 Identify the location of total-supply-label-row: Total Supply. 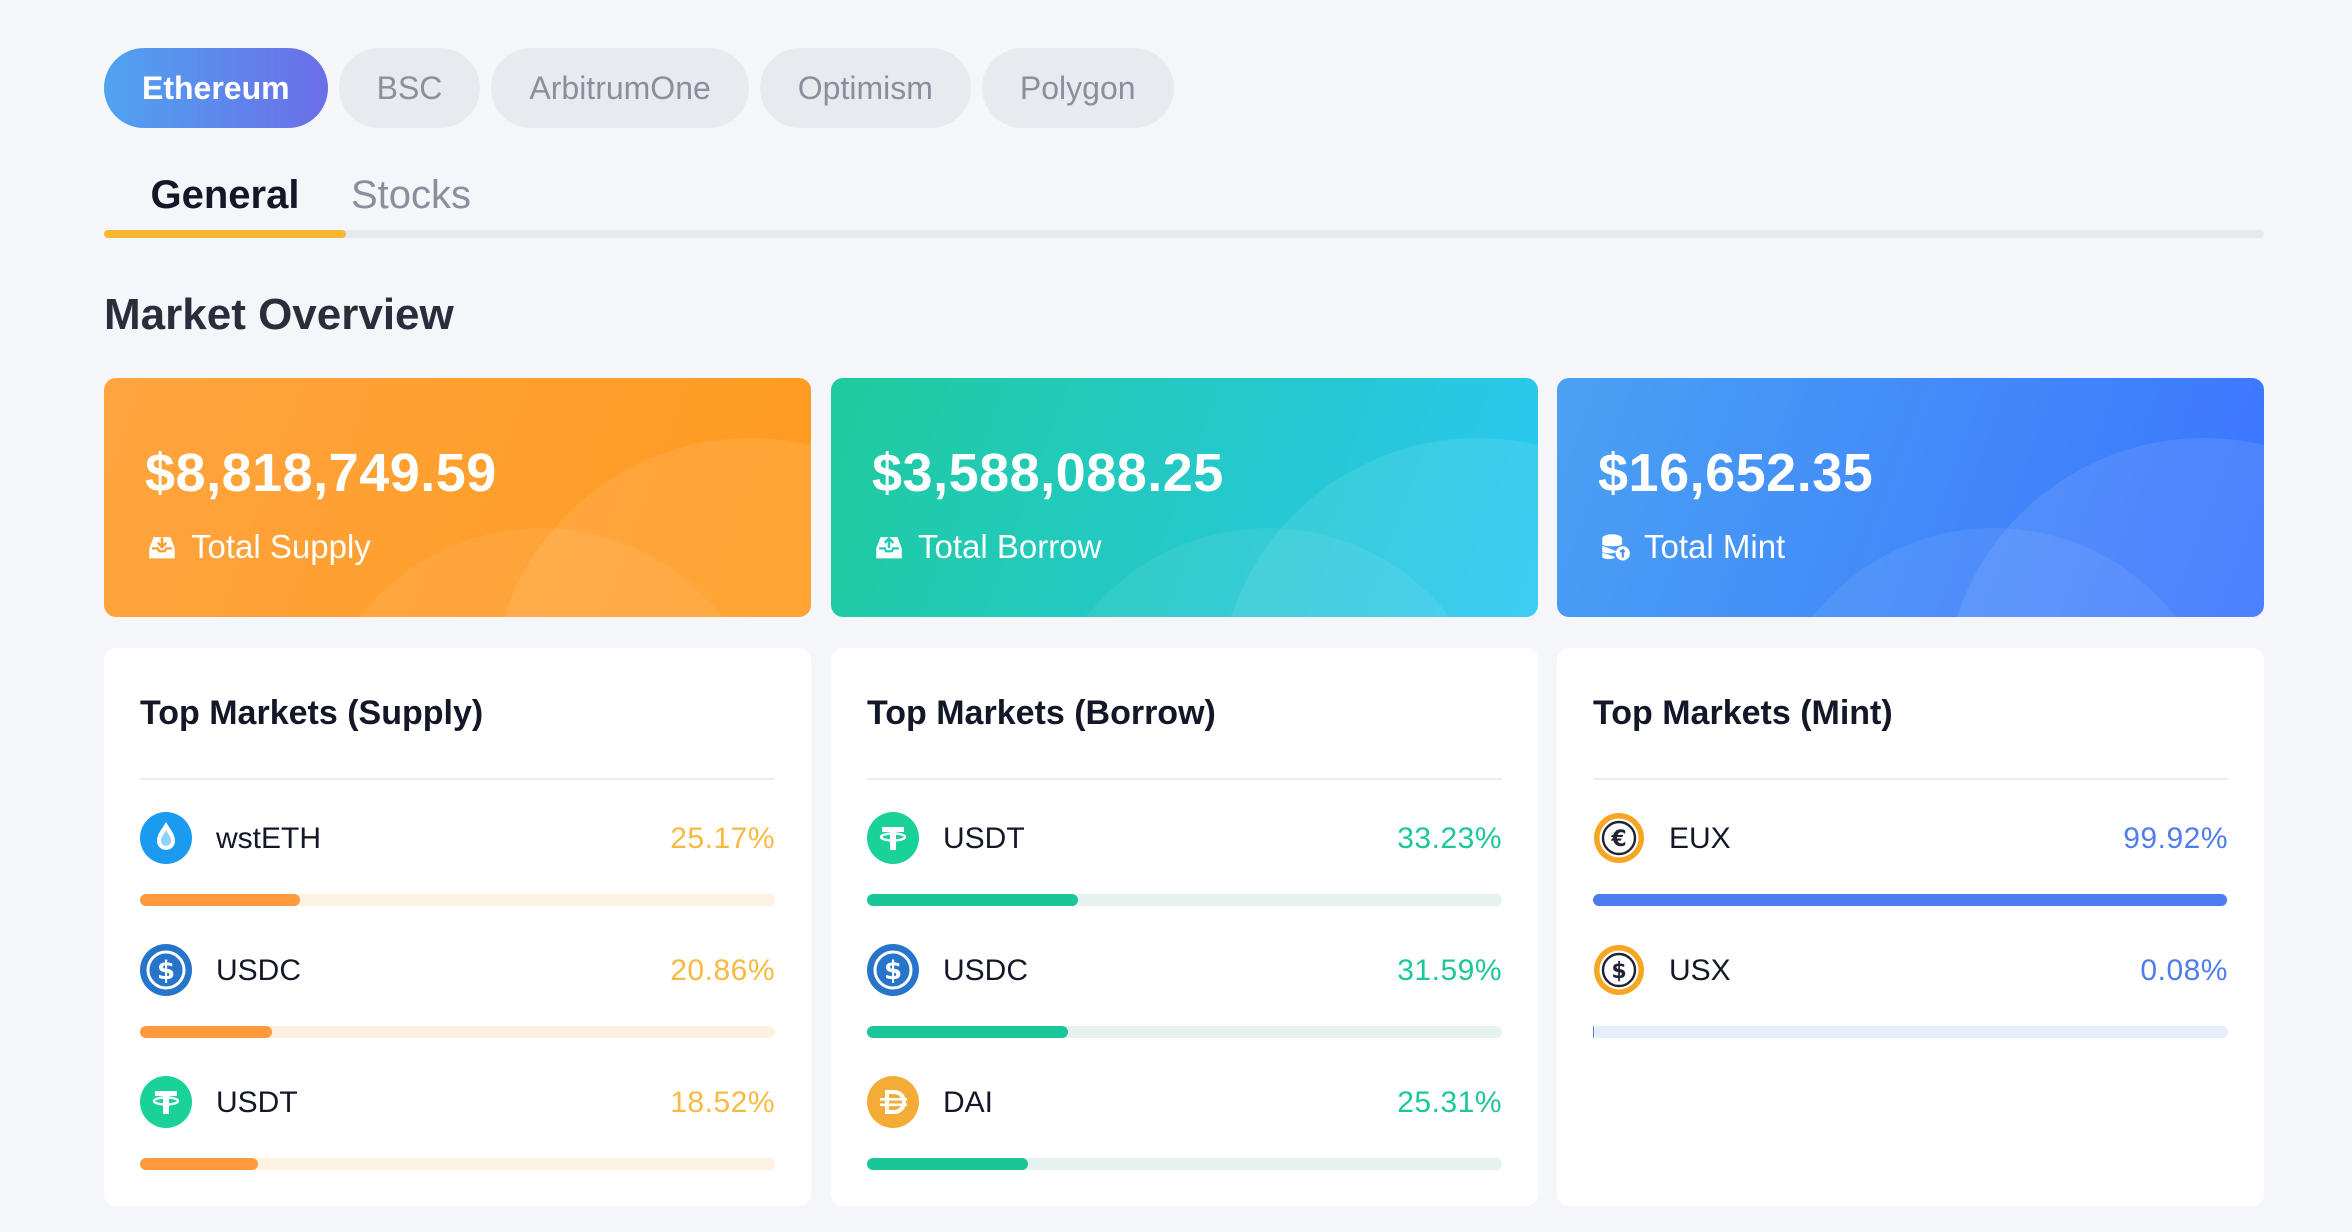
(258, 547).